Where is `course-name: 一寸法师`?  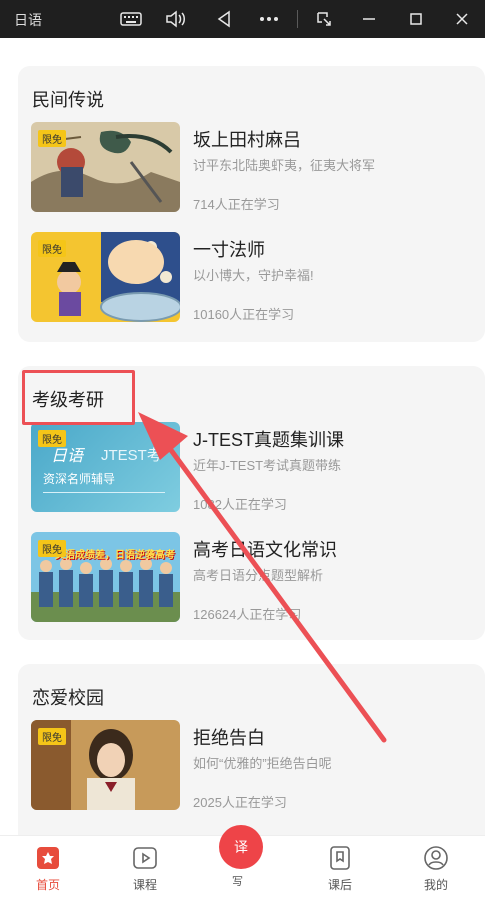
course-name: 一寸法师 is located at coordinates (229, 250).